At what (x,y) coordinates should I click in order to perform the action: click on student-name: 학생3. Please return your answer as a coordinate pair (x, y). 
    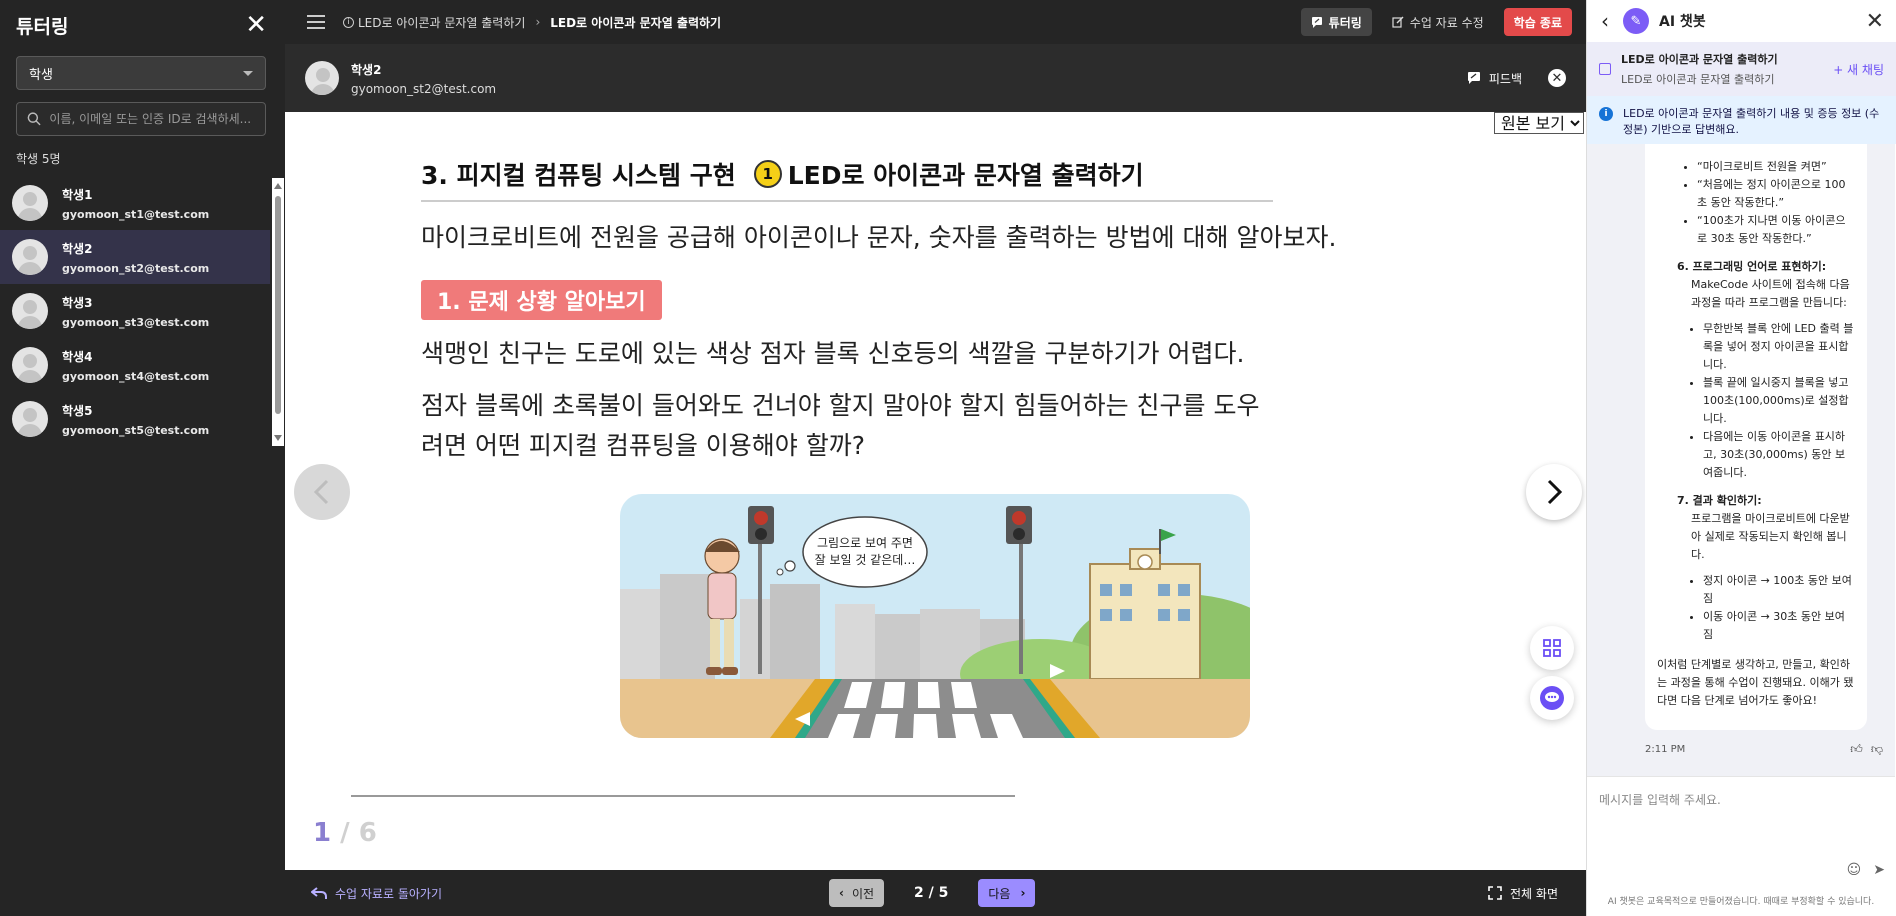
    Looking at the image, I should click on (77, 302).